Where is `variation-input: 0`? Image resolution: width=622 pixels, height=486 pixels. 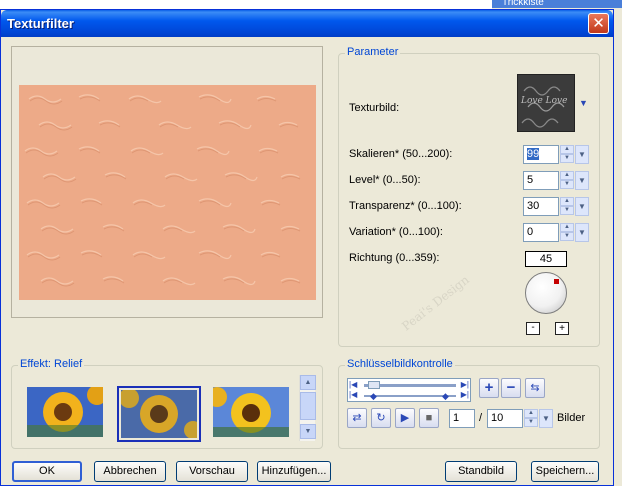
variation-input: 0 is located at coordinates (541, 232).